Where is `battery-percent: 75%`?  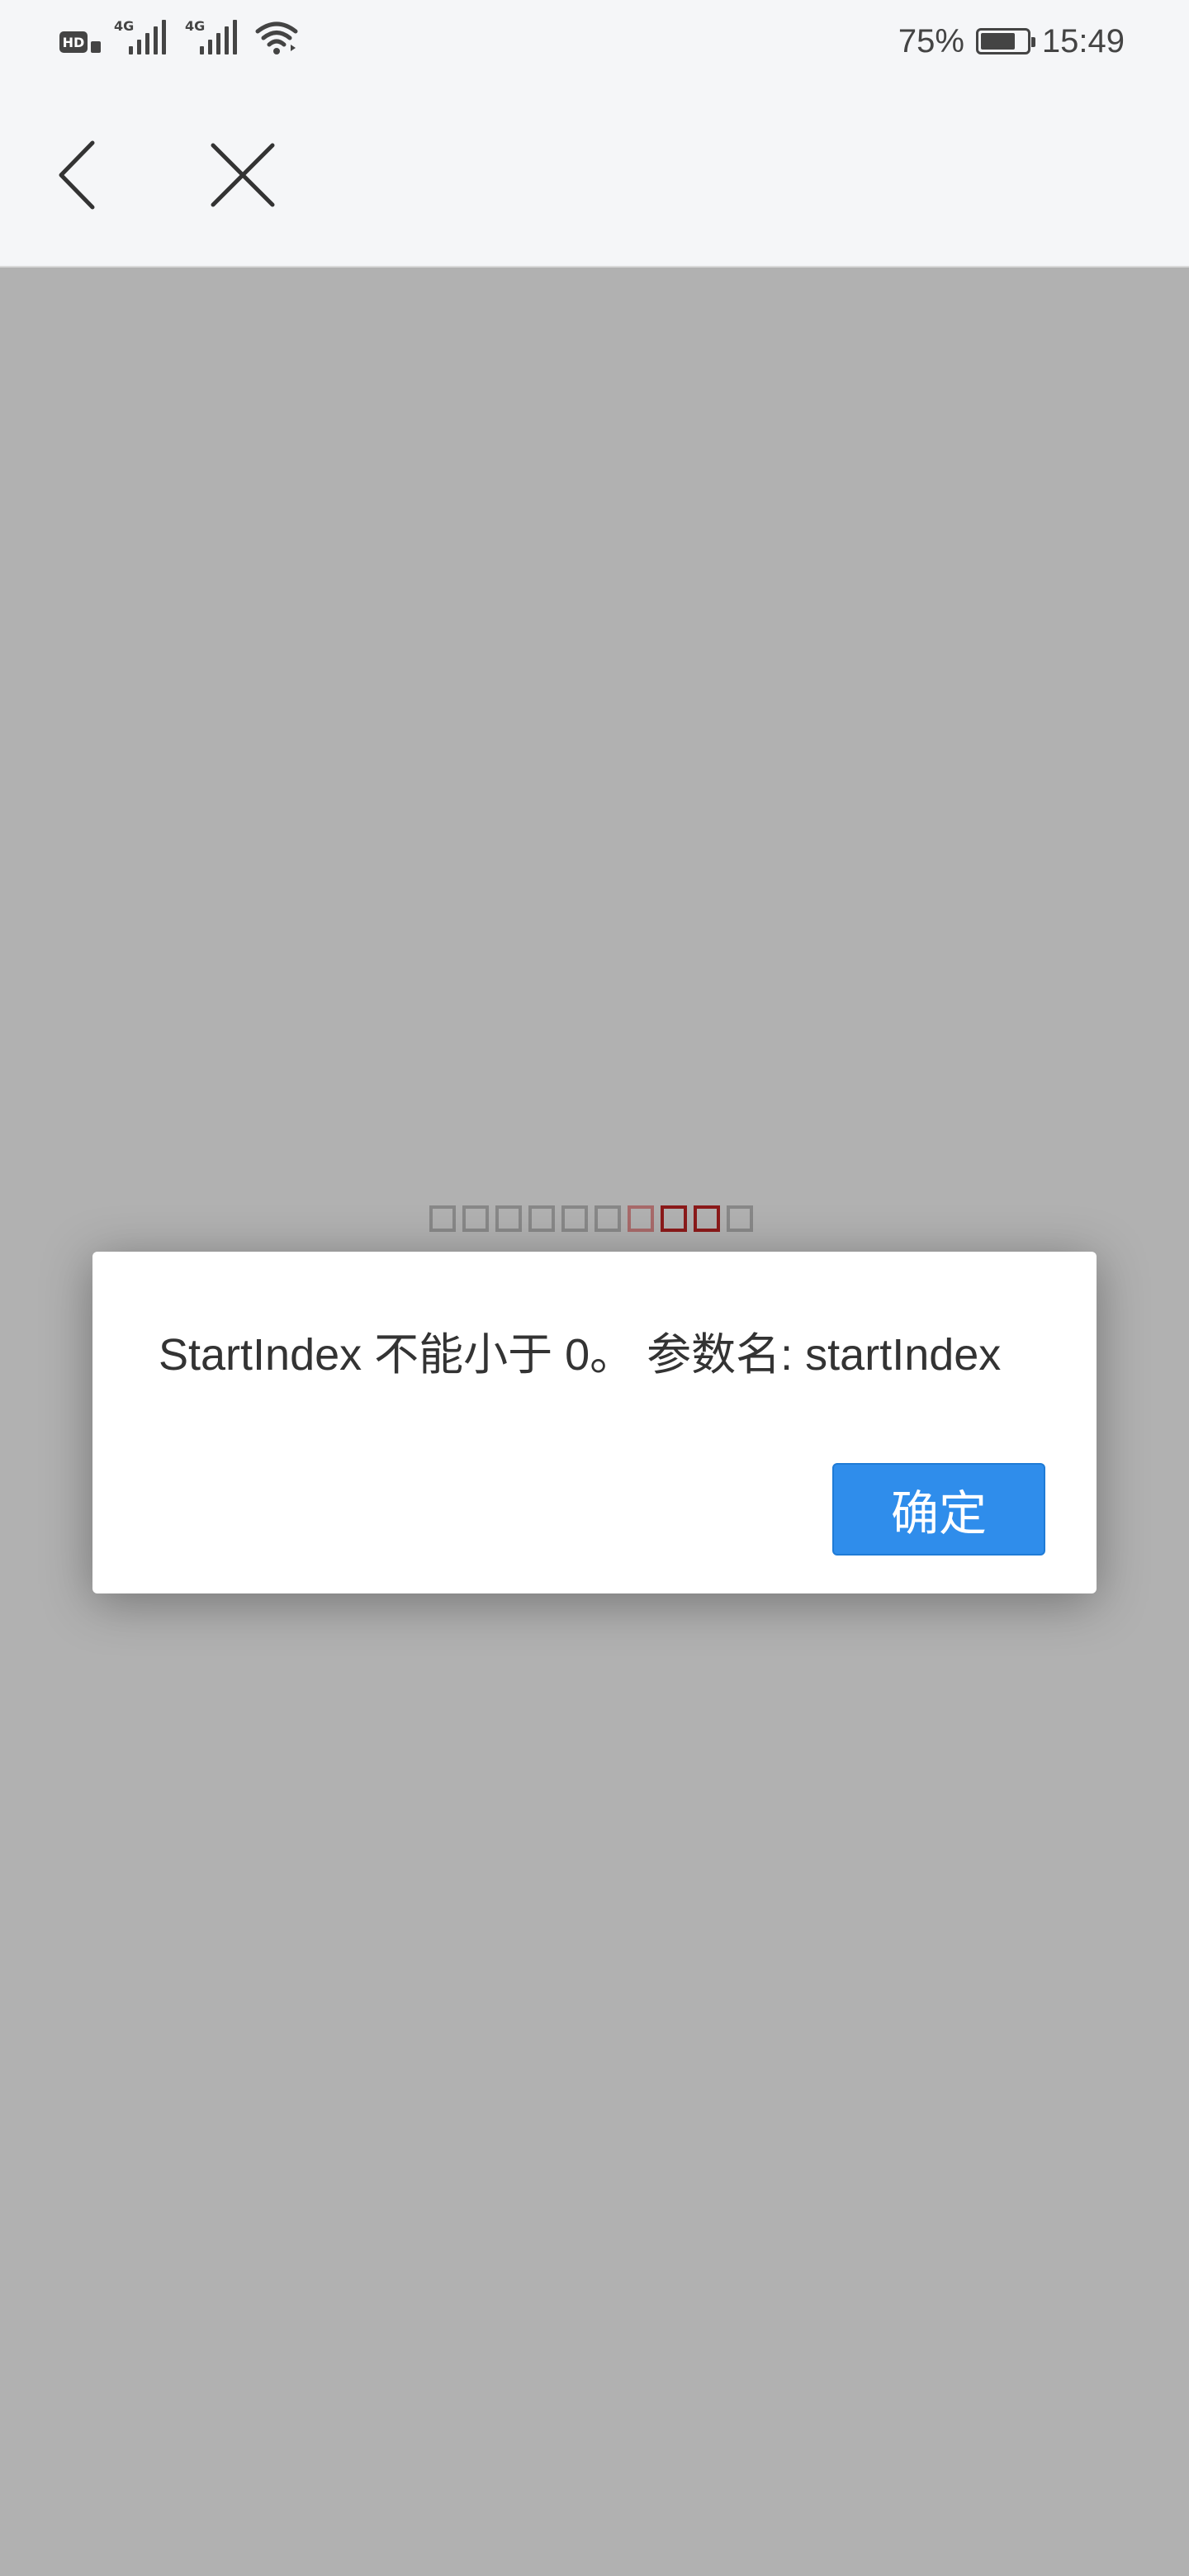 battery-percent: 75% is located at coordinates (931, 40).